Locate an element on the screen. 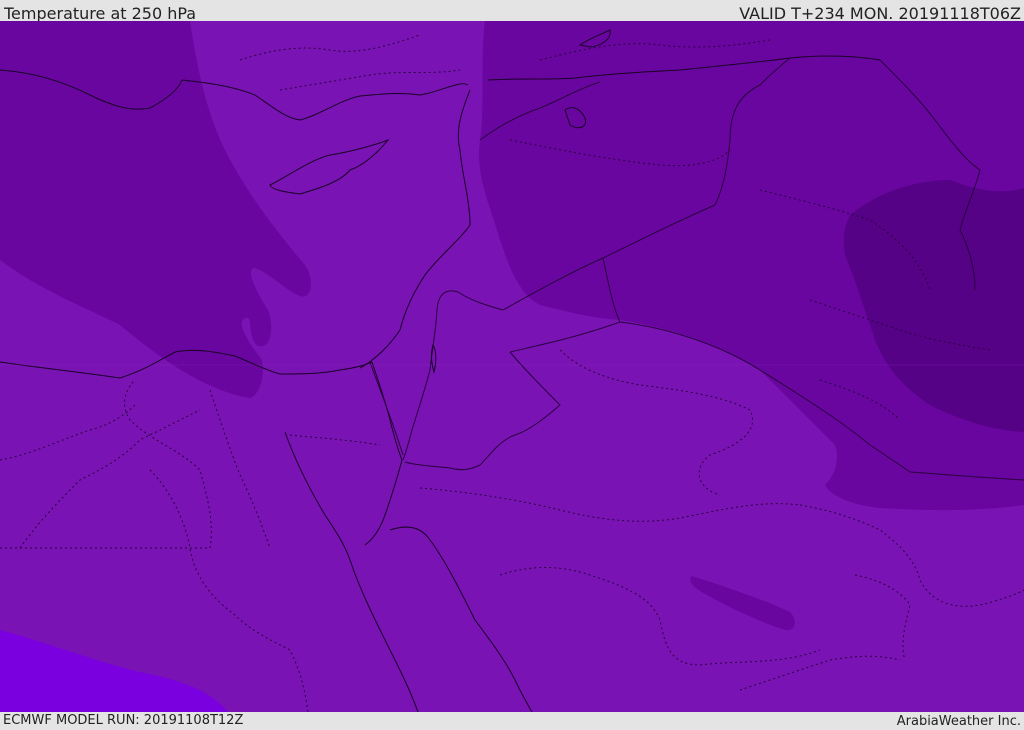  model-run-label: ECMWF MODEL RUN: 20191108T12Z is located at coordinates (123, 720).